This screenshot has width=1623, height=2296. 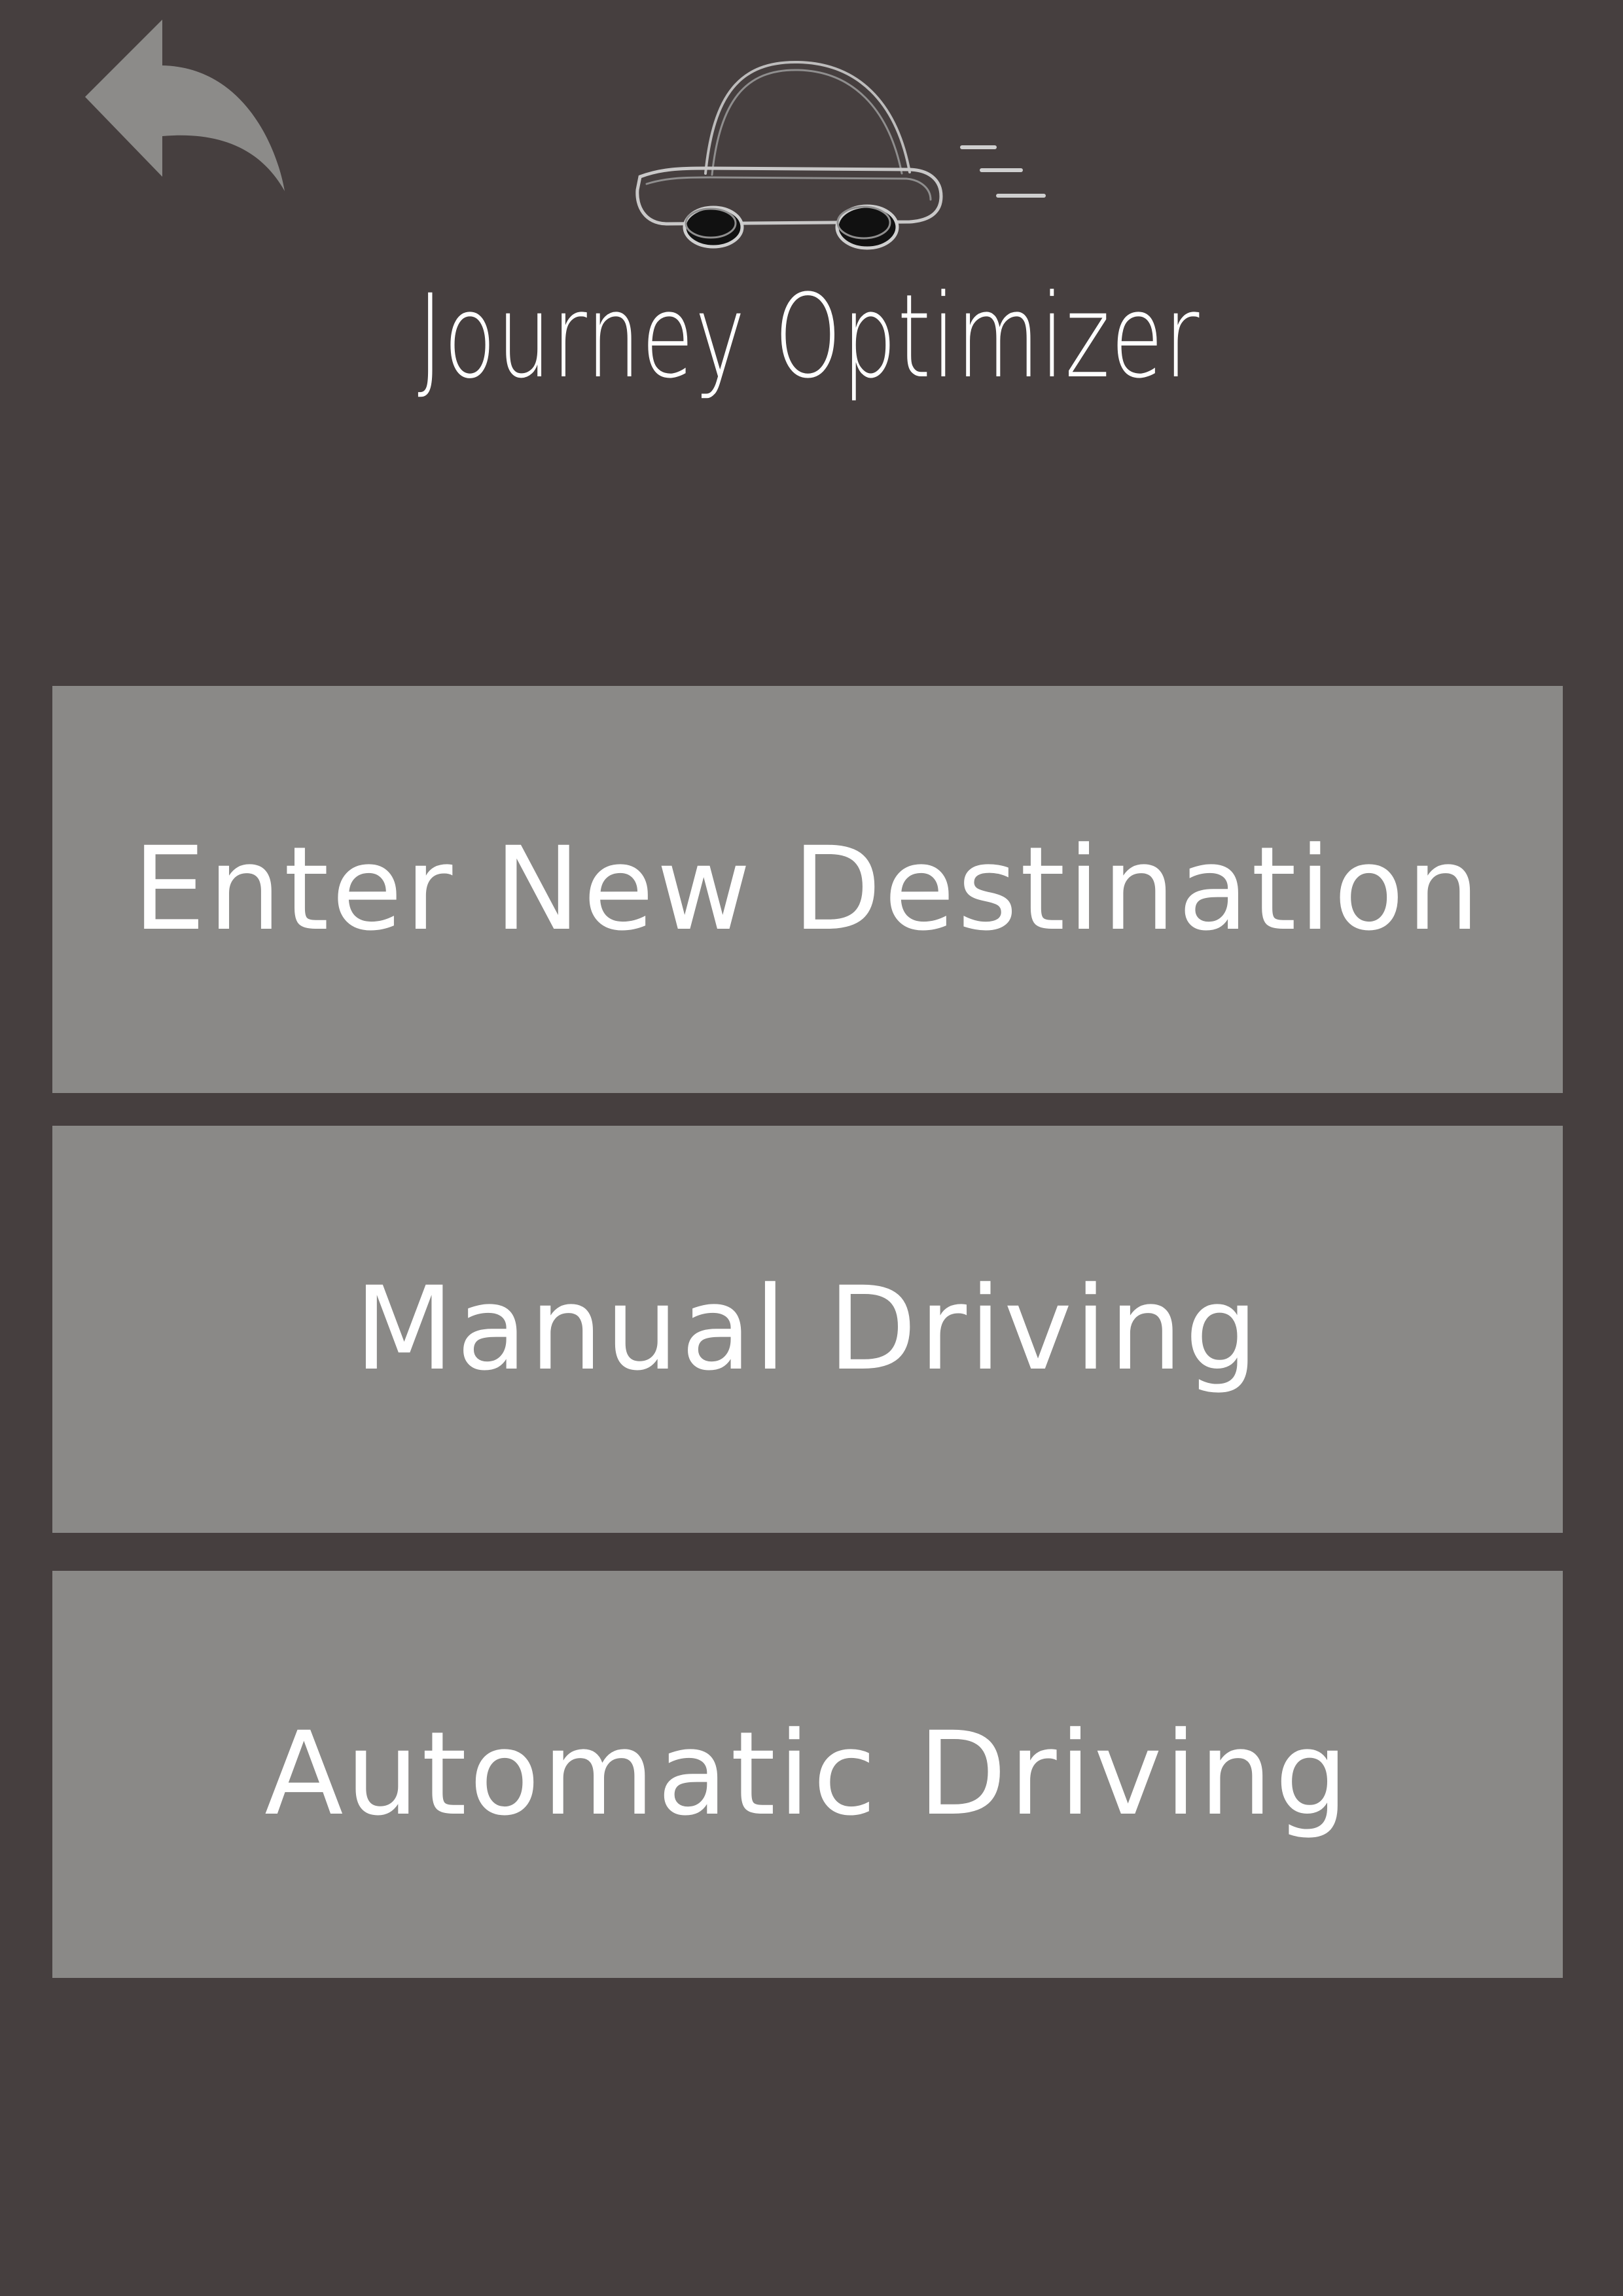 I want to click on back-button, so click(x=189, y=108).